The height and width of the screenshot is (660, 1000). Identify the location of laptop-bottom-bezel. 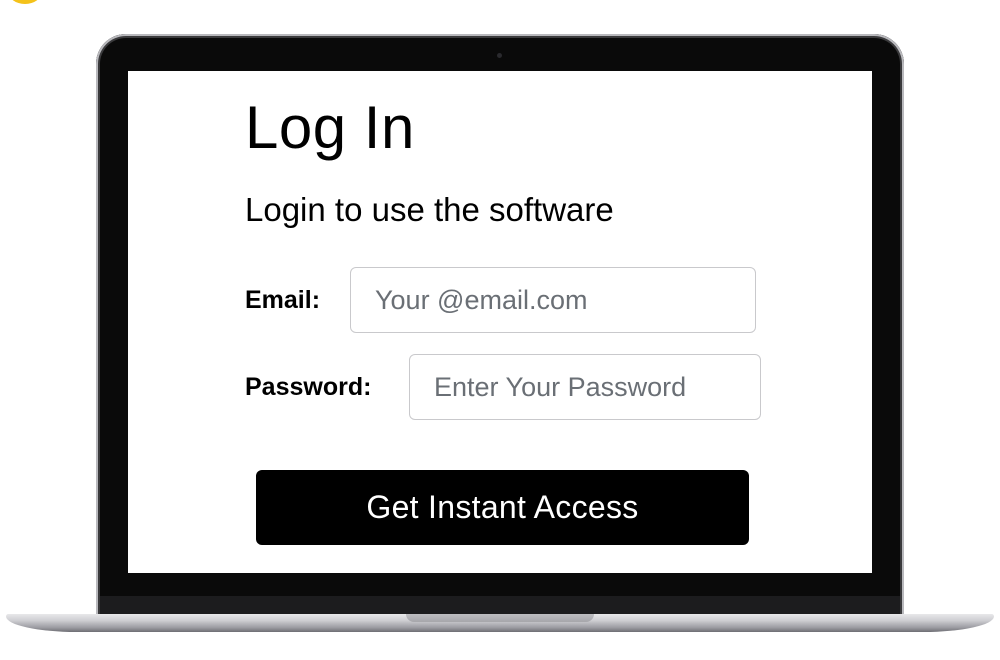
(500, 606).